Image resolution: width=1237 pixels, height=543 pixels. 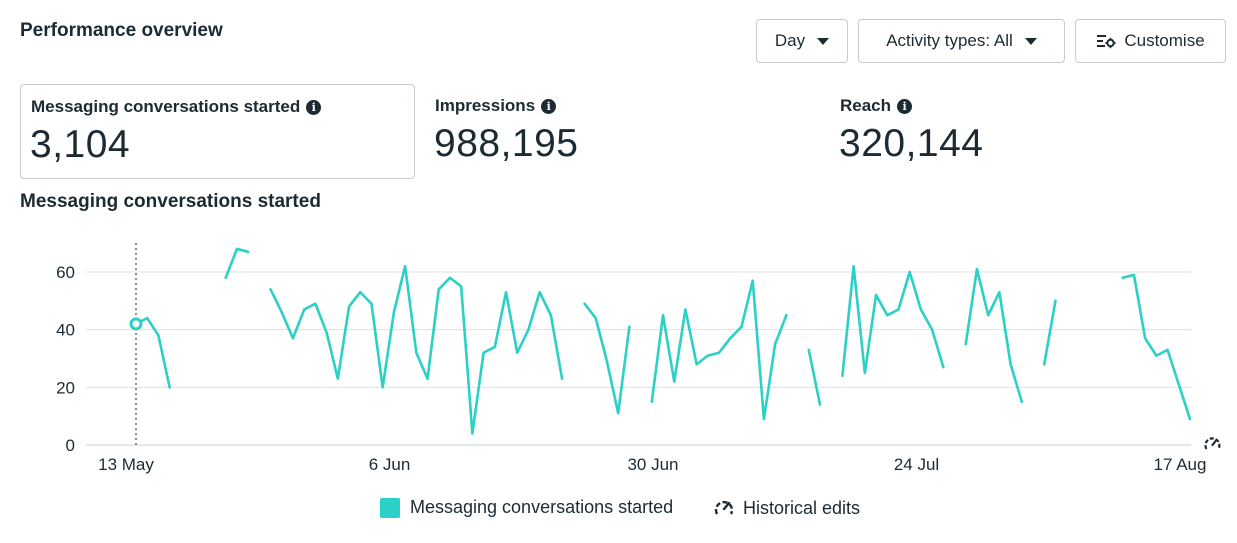 I want to click on y-tick-label: 40, so click(x=65, y=330).